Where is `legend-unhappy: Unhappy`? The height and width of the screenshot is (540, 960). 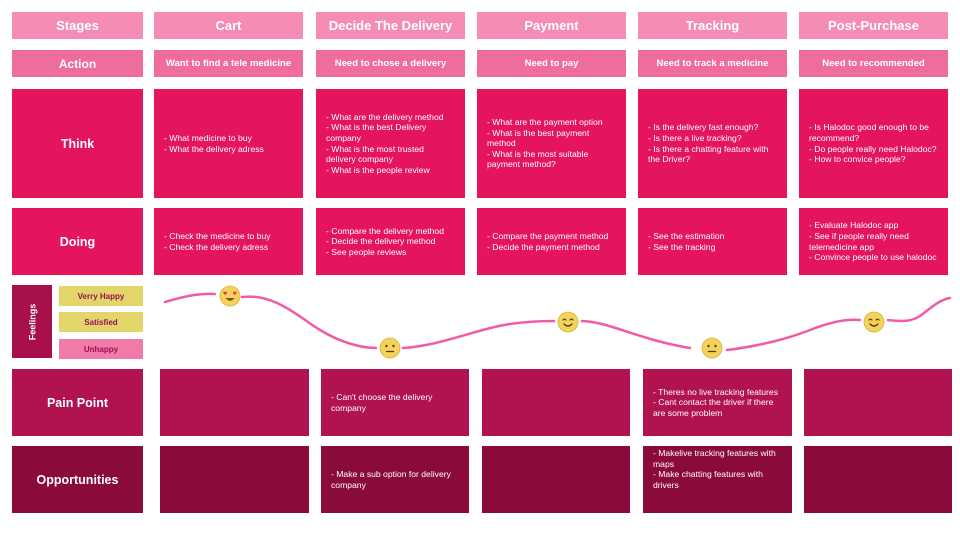
legend-unhappy: Unhappy is located at coordinates (101, 349).